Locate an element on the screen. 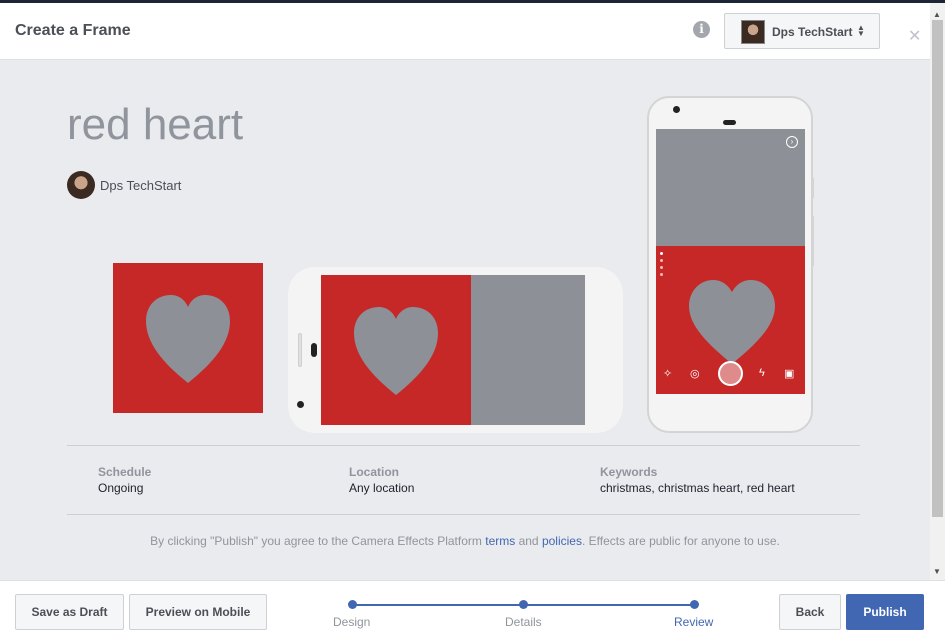 This screenshot has width=945, height=643. back-button: Back is located at coordinates (810, 612).